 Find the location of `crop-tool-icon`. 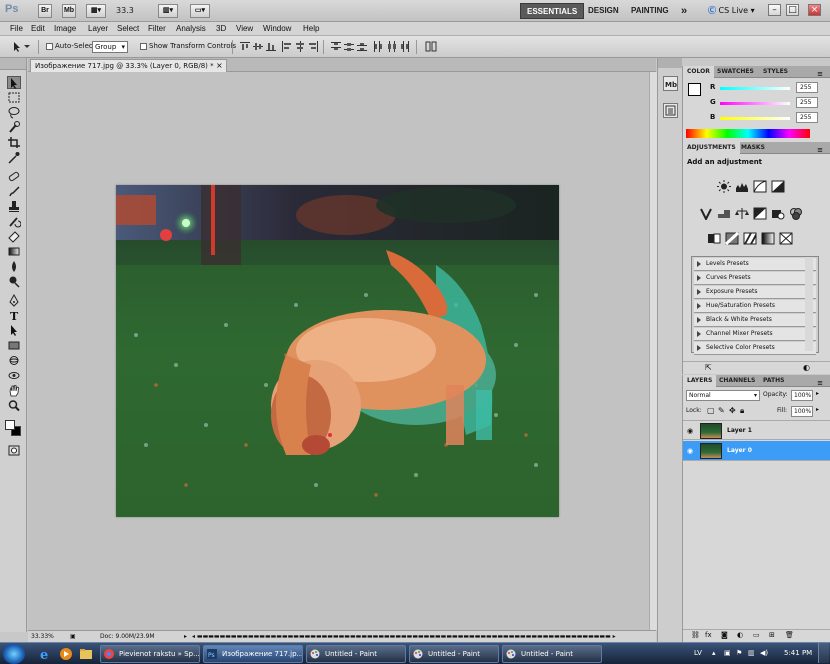

crop-tool-icon is located at coordinates (14, 142).